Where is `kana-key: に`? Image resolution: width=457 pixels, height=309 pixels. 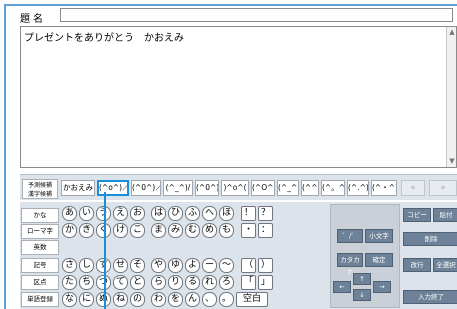
kana-key: に is located at coordinates (86, 299).